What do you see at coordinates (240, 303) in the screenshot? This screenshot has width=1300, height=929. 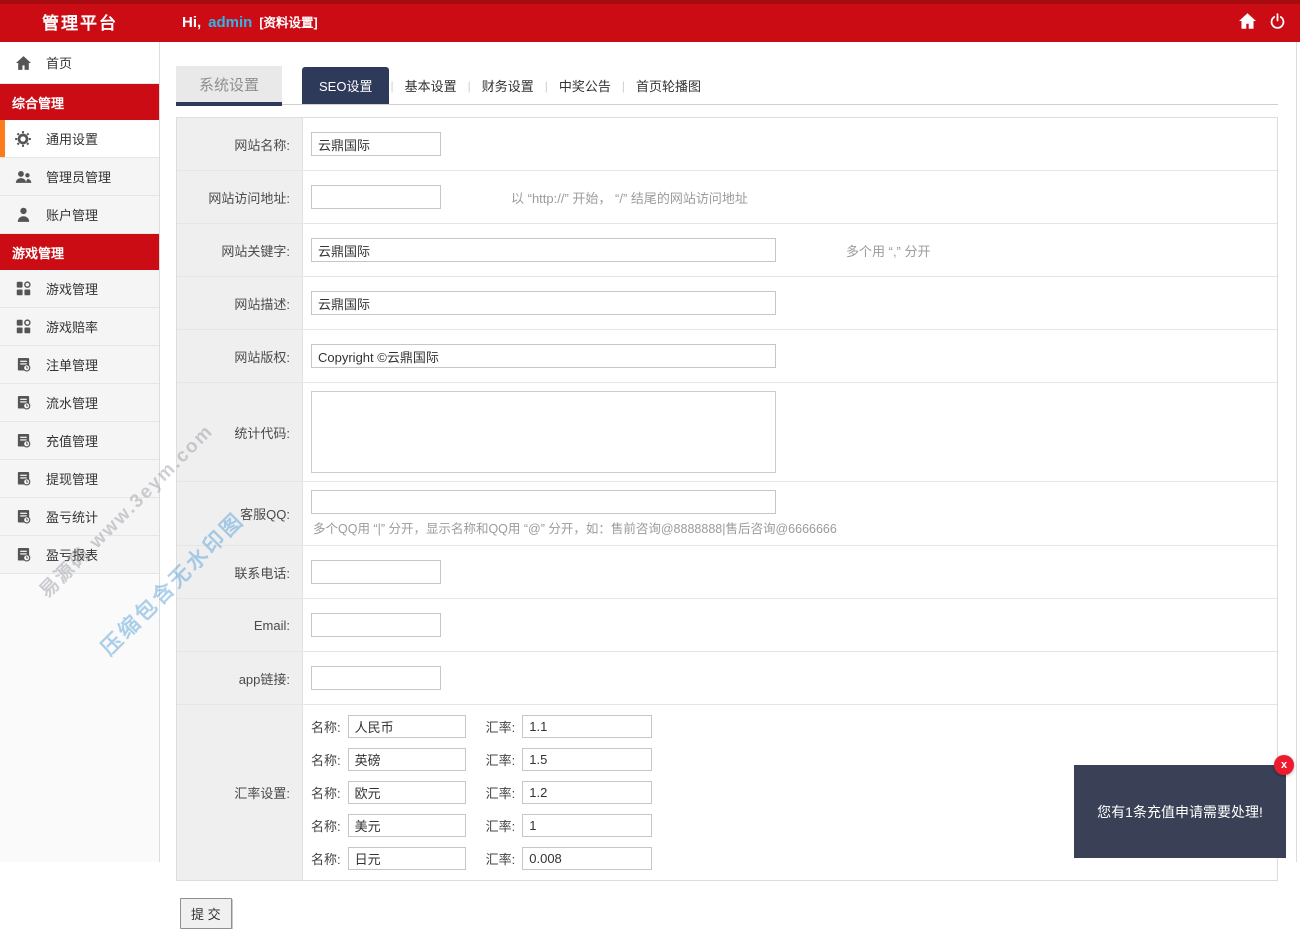 I see `field-label: 网站描述:` at bounding box center [240, 303].